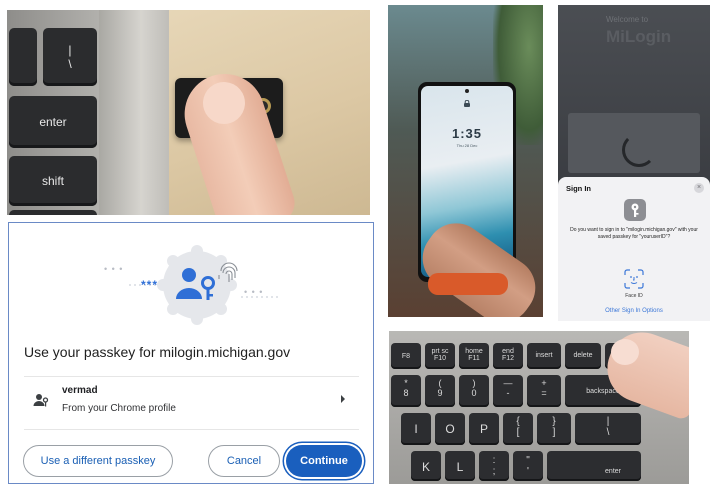 The image size is (710, 484). What do you see at coordinates (114, 269) in the screenshot?
I see `illustration-dots-left: • • •` at bounding box center [114, 269].